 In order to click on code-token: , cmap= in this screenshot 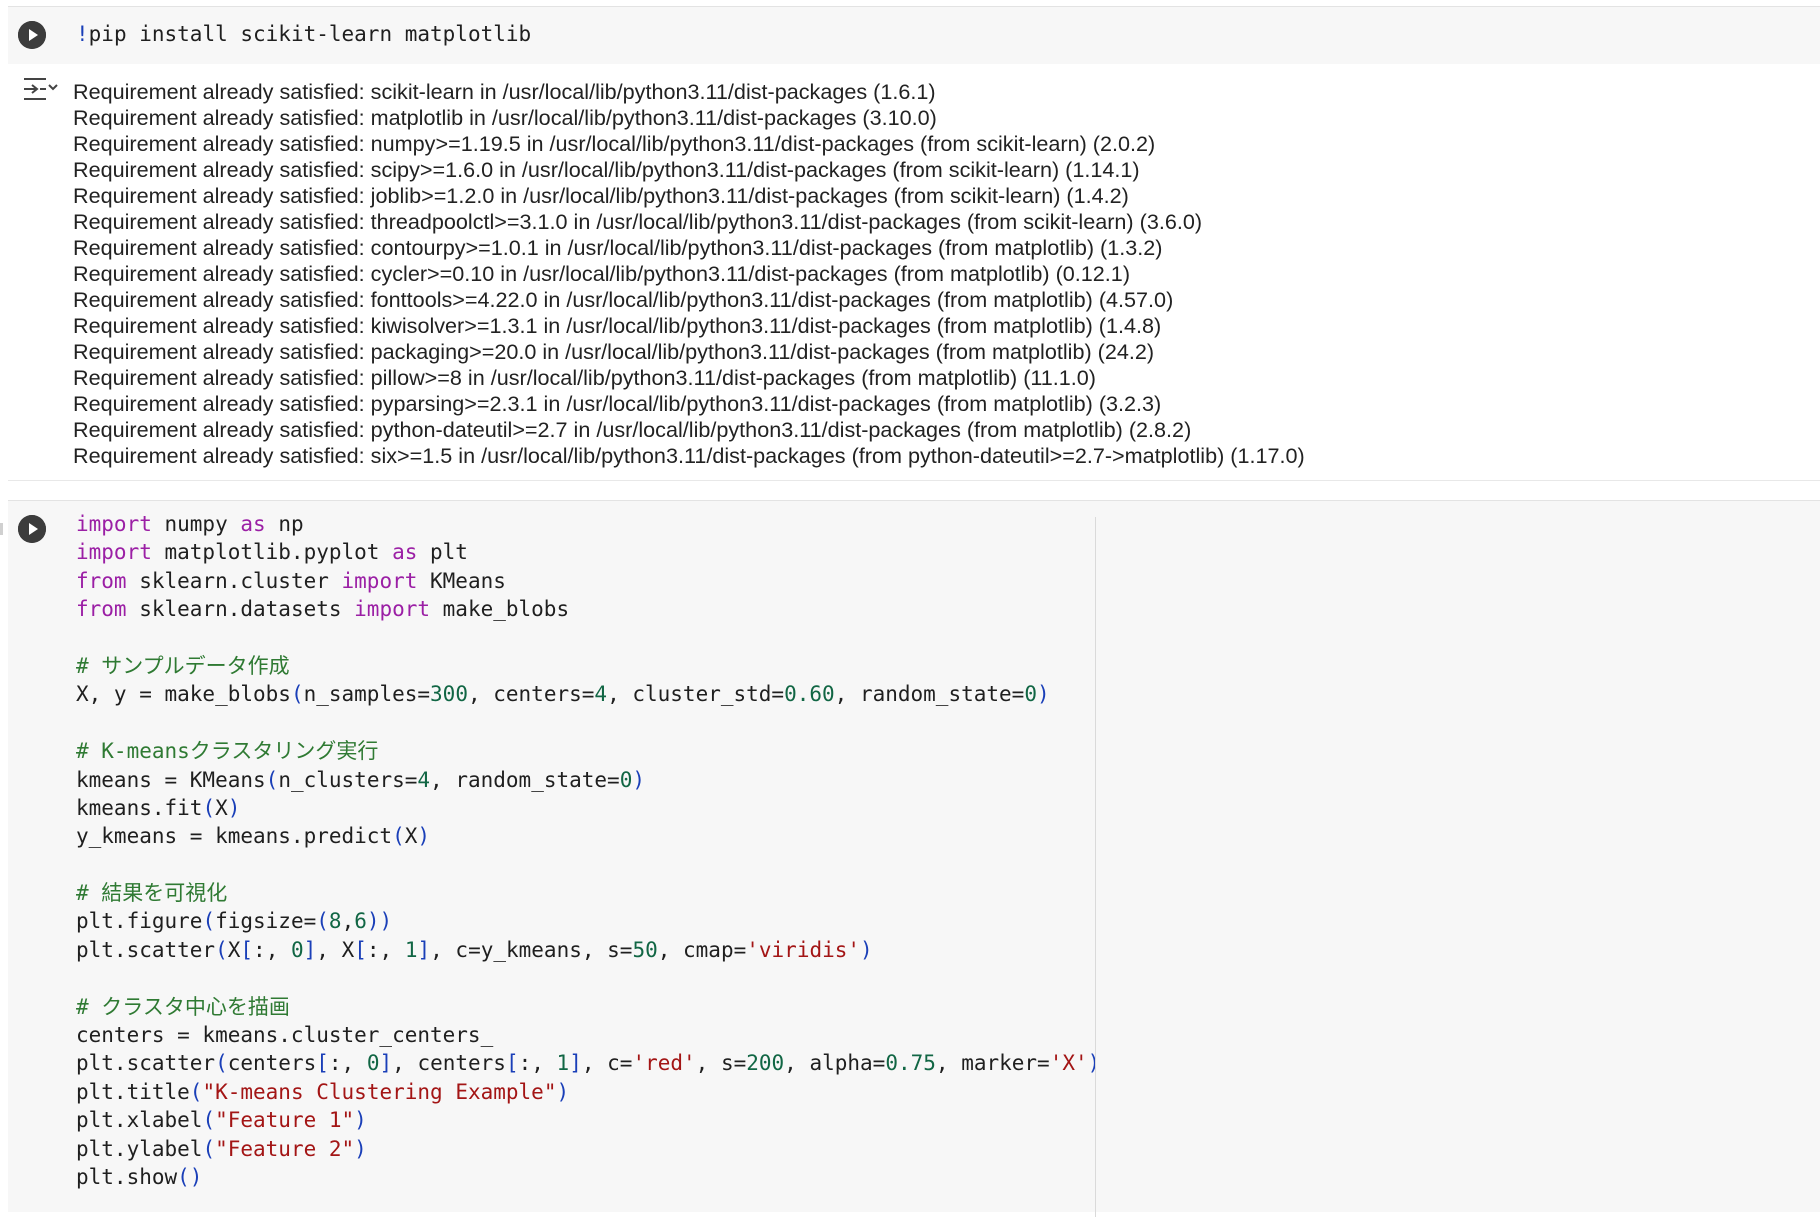, I will do `click(702, 949)`.